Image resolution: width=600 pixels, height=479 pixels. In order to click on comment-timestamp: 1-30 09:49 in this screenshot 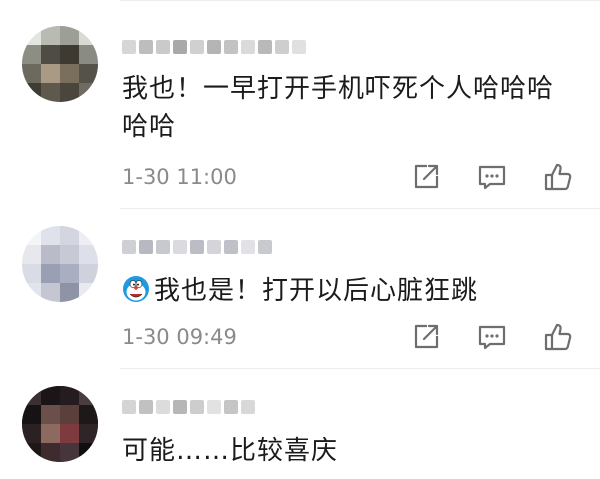, I will do `click(179, 337)`.